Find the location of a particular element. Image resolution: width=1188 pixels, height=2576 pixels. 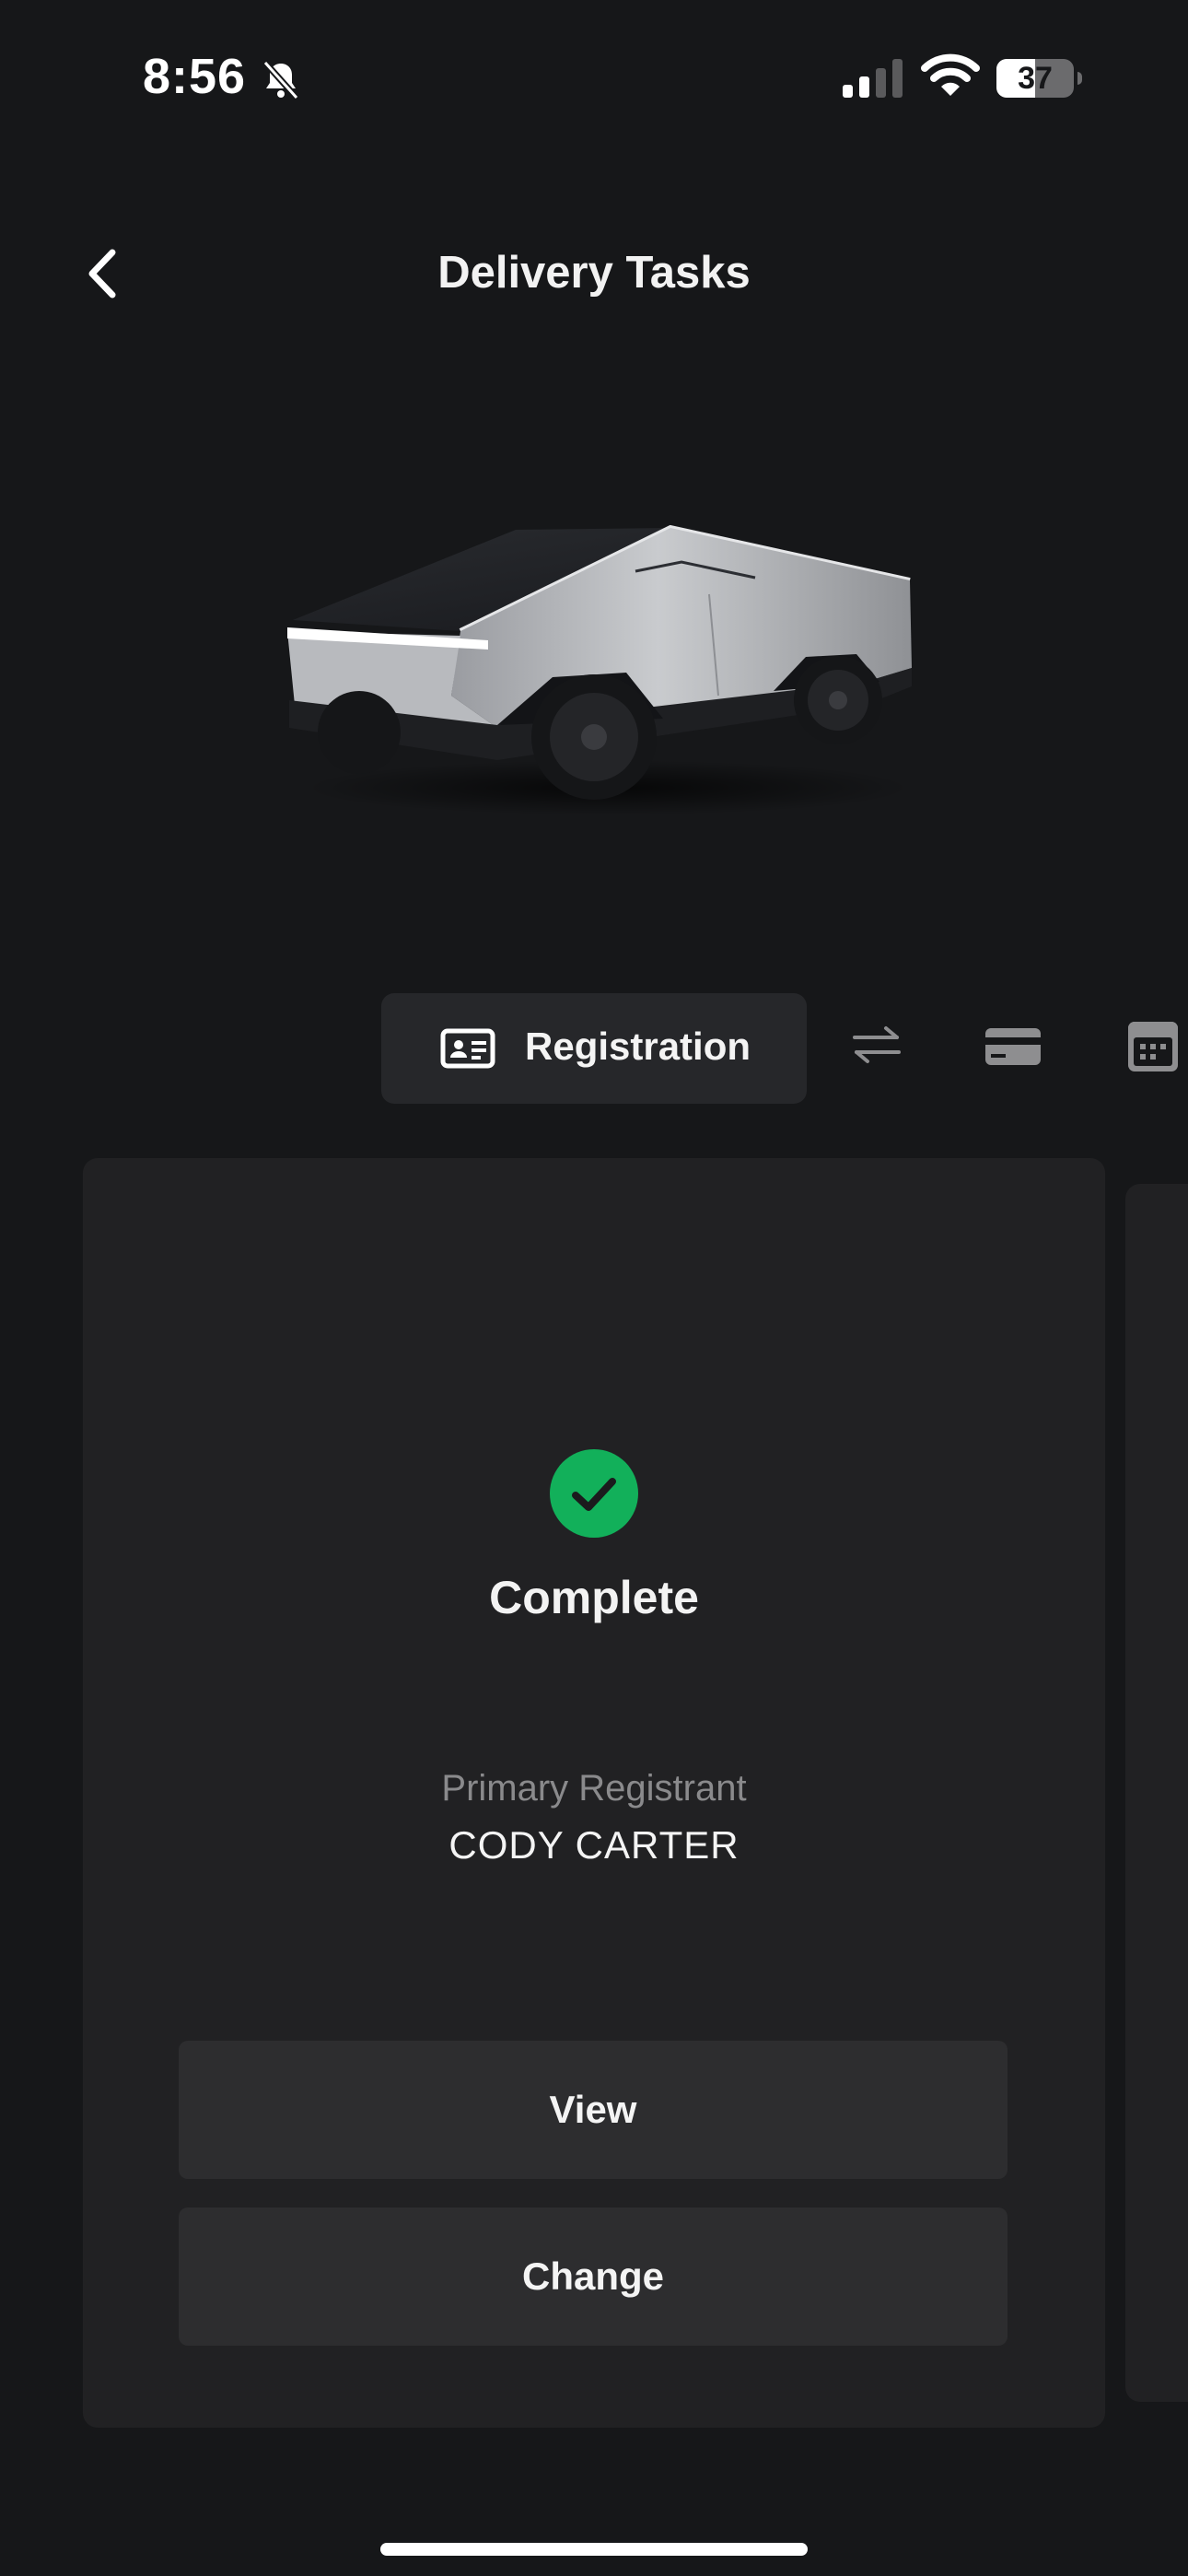

calendar-icon is located at coordinates (1153, 1046).